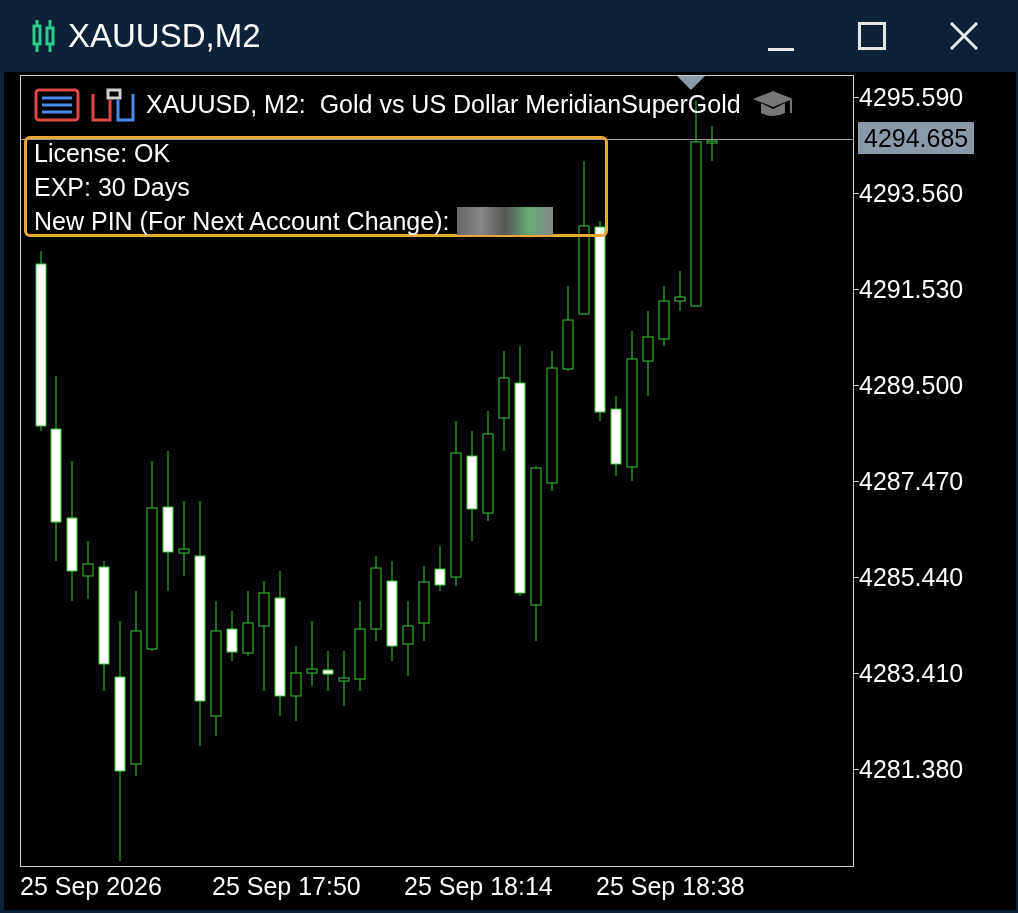 Image resolution: width=1018 pixels, height=913 pixels. I want to click on info-text: New PIN (For Next Account Change):, so click(242, 221).